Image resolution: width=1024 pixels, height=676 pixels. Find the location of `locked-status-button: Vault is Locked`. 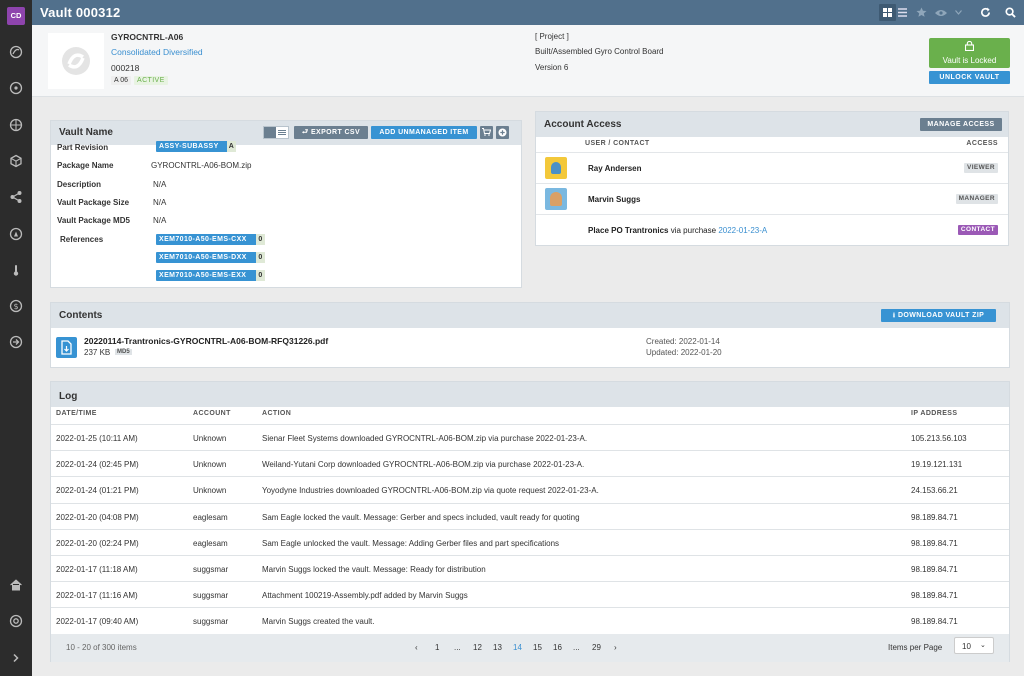

locked-status-button: Vault is Locked is located at coordinates (969, 53).